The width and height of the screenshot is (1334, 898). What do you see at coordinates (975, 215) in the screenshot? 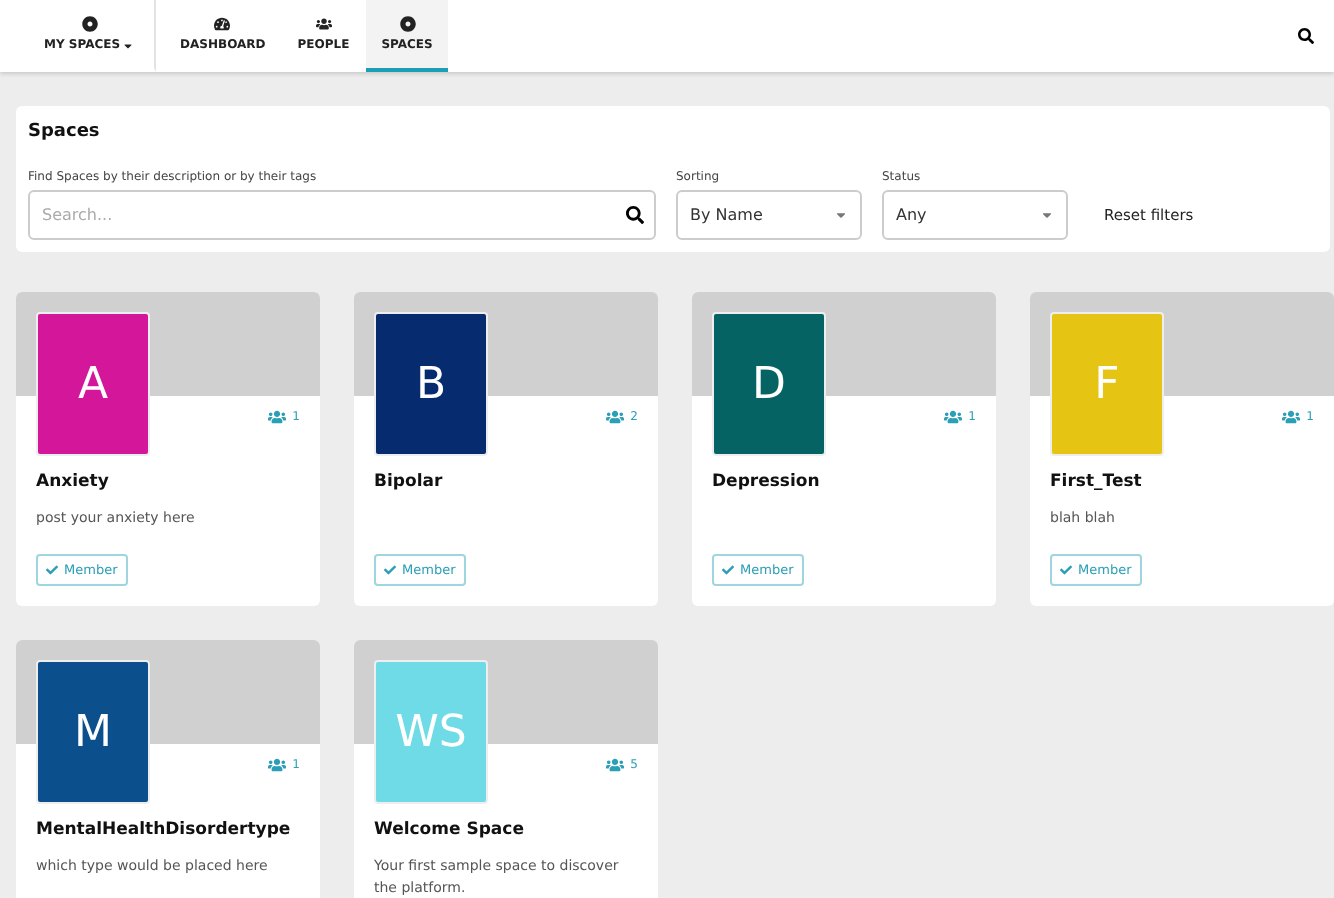
I see `status-dropdown: Any` at bounding box center [975, 215].